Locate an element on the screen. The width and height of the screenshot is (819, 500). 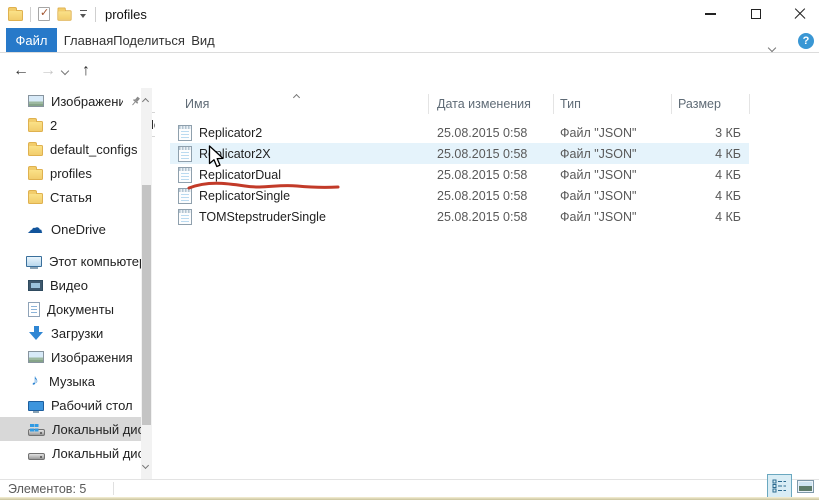
minimize-icon is located at coordinates (710, 14).